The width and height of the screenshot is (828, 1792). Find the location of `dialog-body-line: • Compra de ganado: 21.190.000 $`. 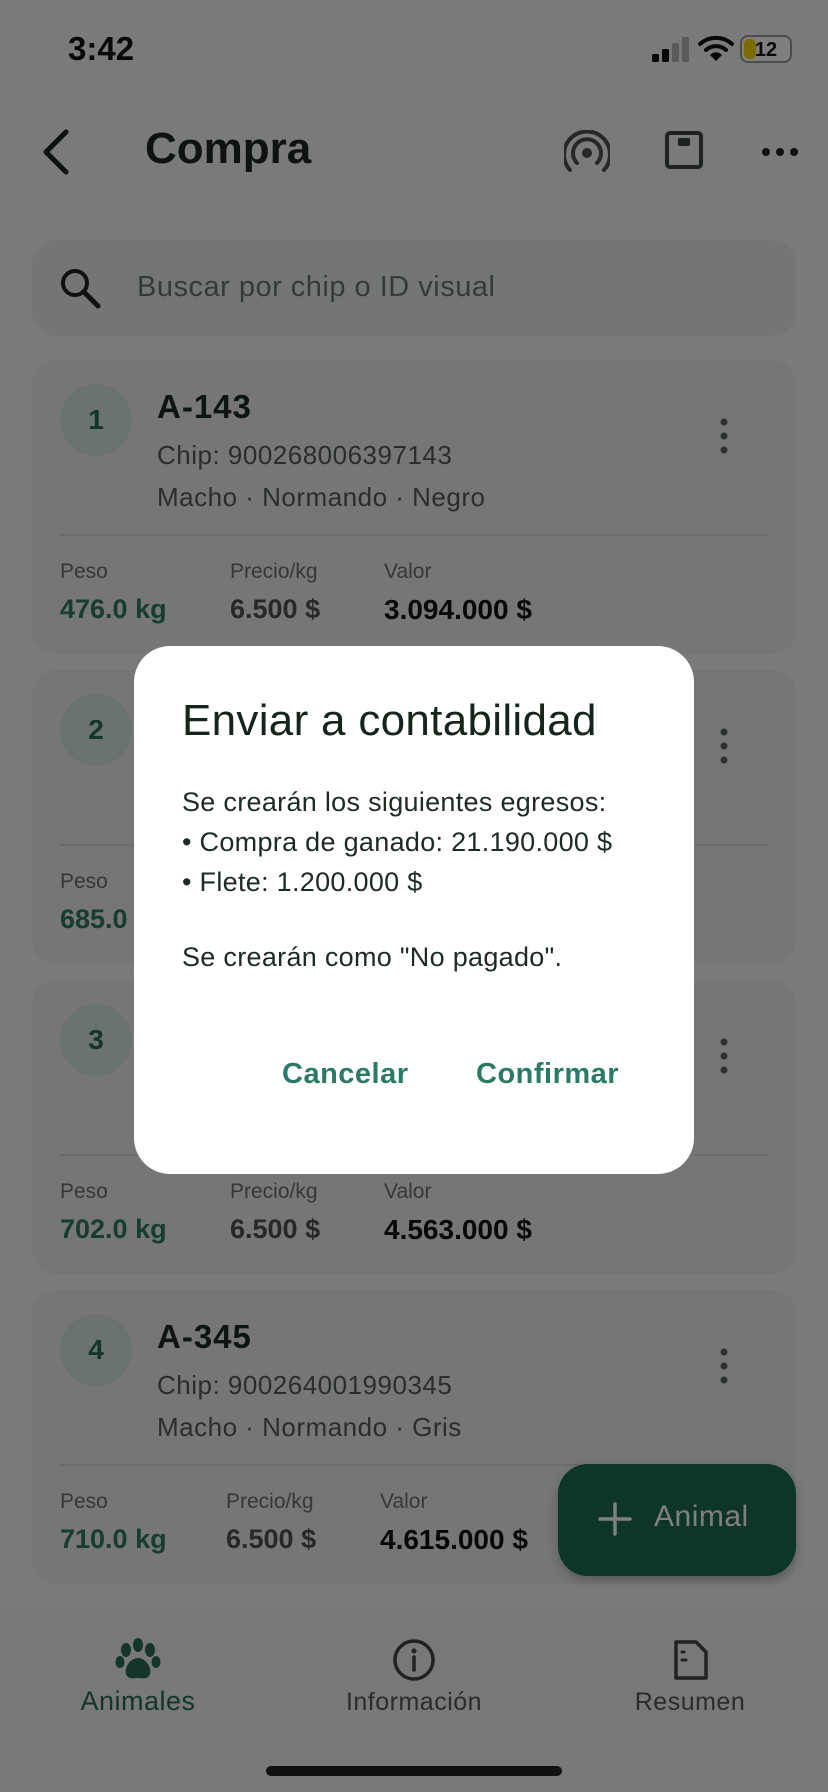

dialog-body-line: • Compra de ganado: 21.190.000 $ is located at coordinates (397, 842).